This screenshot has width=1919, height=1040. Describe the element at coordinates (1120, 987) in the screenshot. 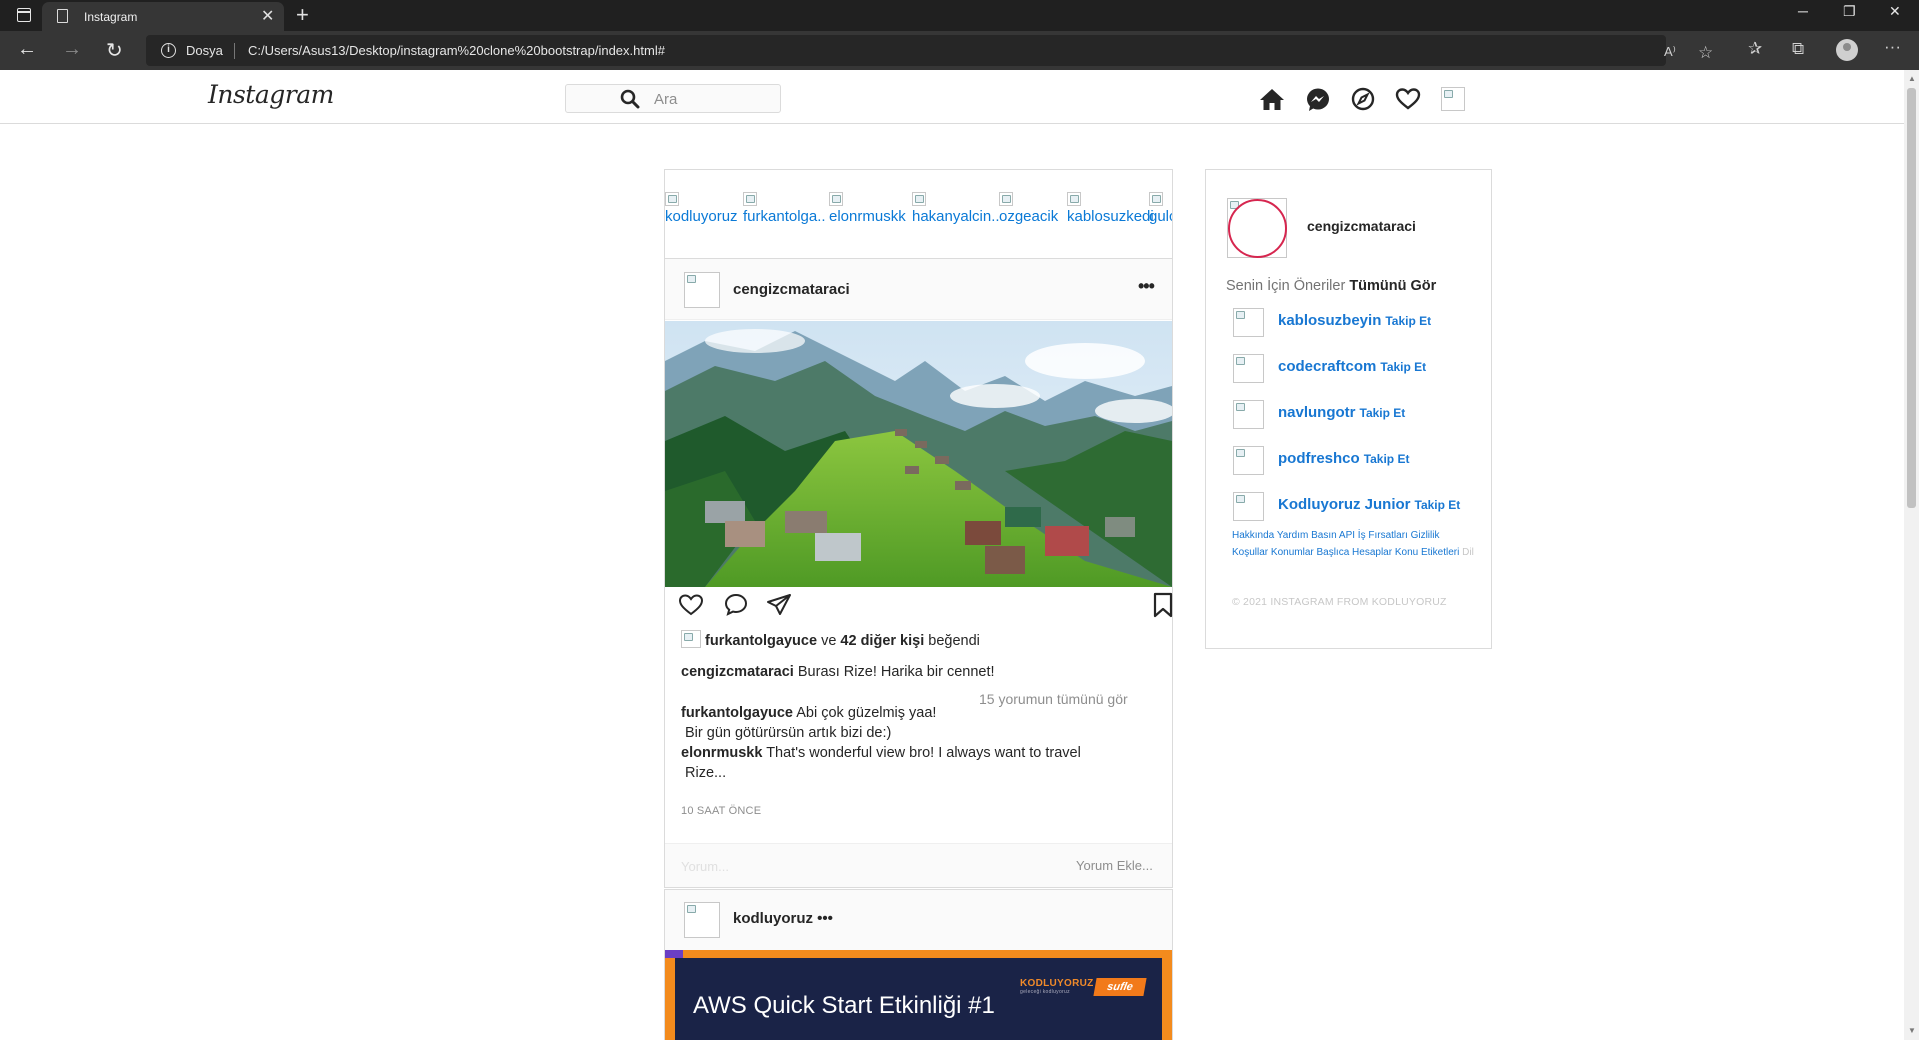

I see `sufle-logo: sufle` at that location.